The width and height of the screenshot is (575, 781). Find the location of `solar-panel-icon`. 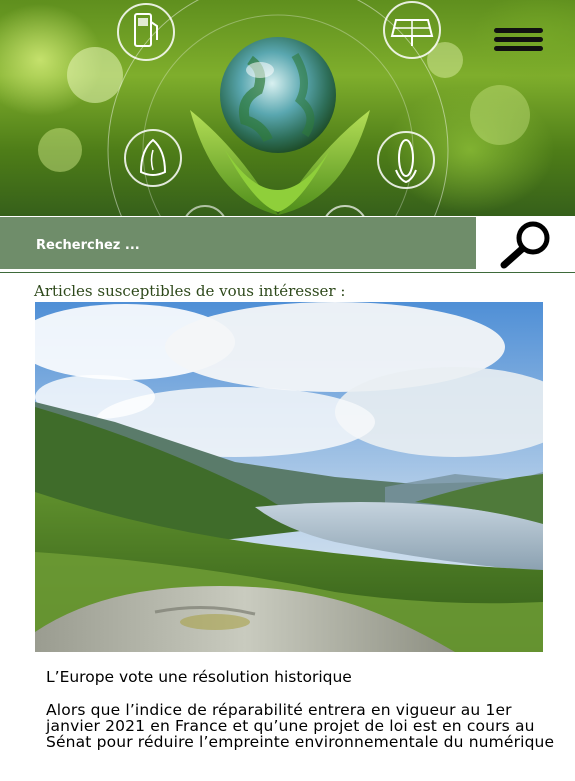

solar-panel-icon is located at coordinates (412, 30).